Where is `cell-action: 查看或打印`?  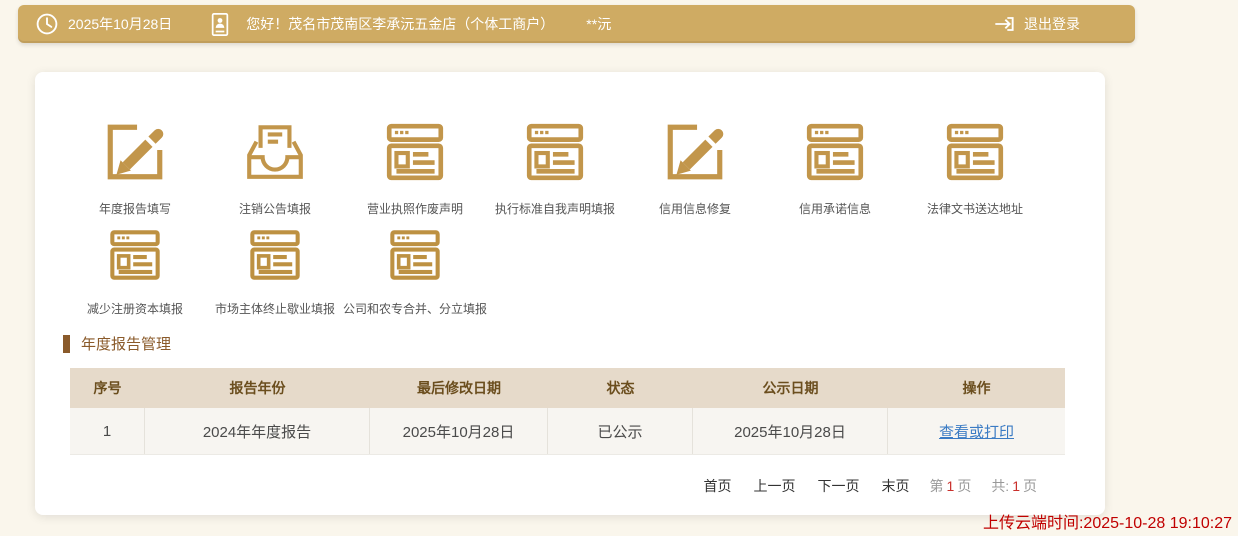
cell-action: 查看或打印 is located at coordinates (976, 431).